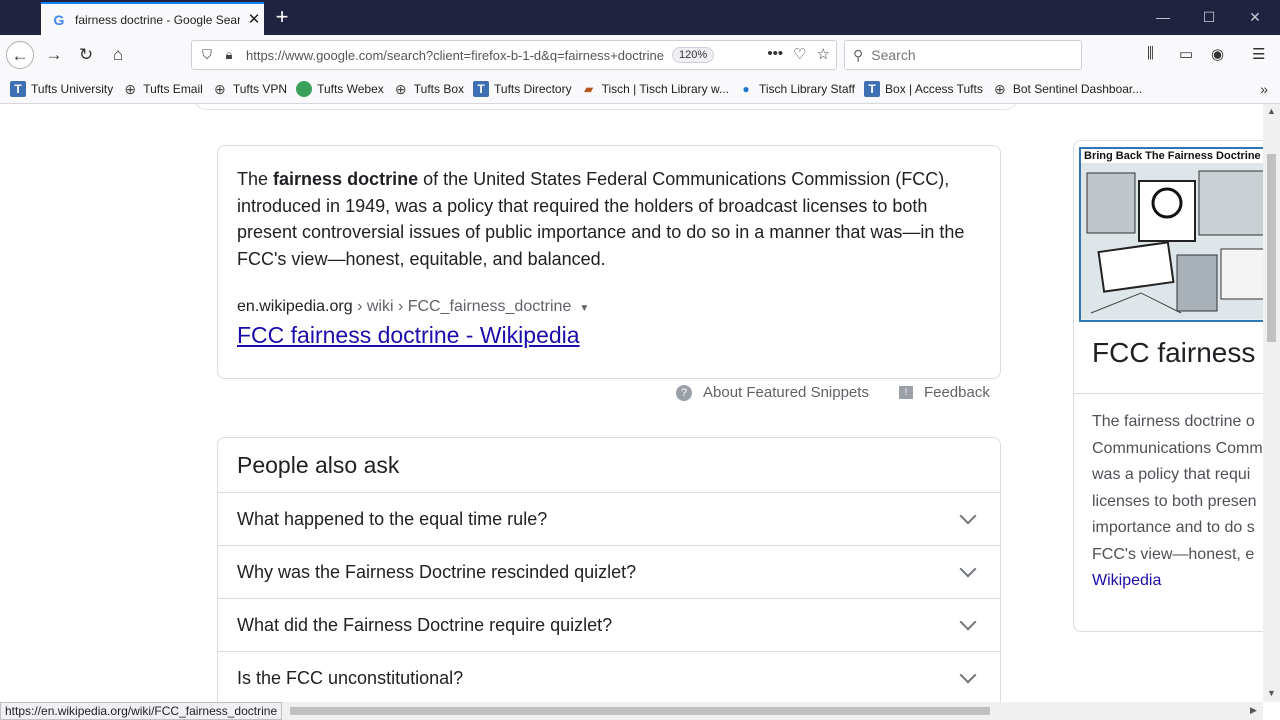  I want to click on forward-icon: →, so click(54, 55).